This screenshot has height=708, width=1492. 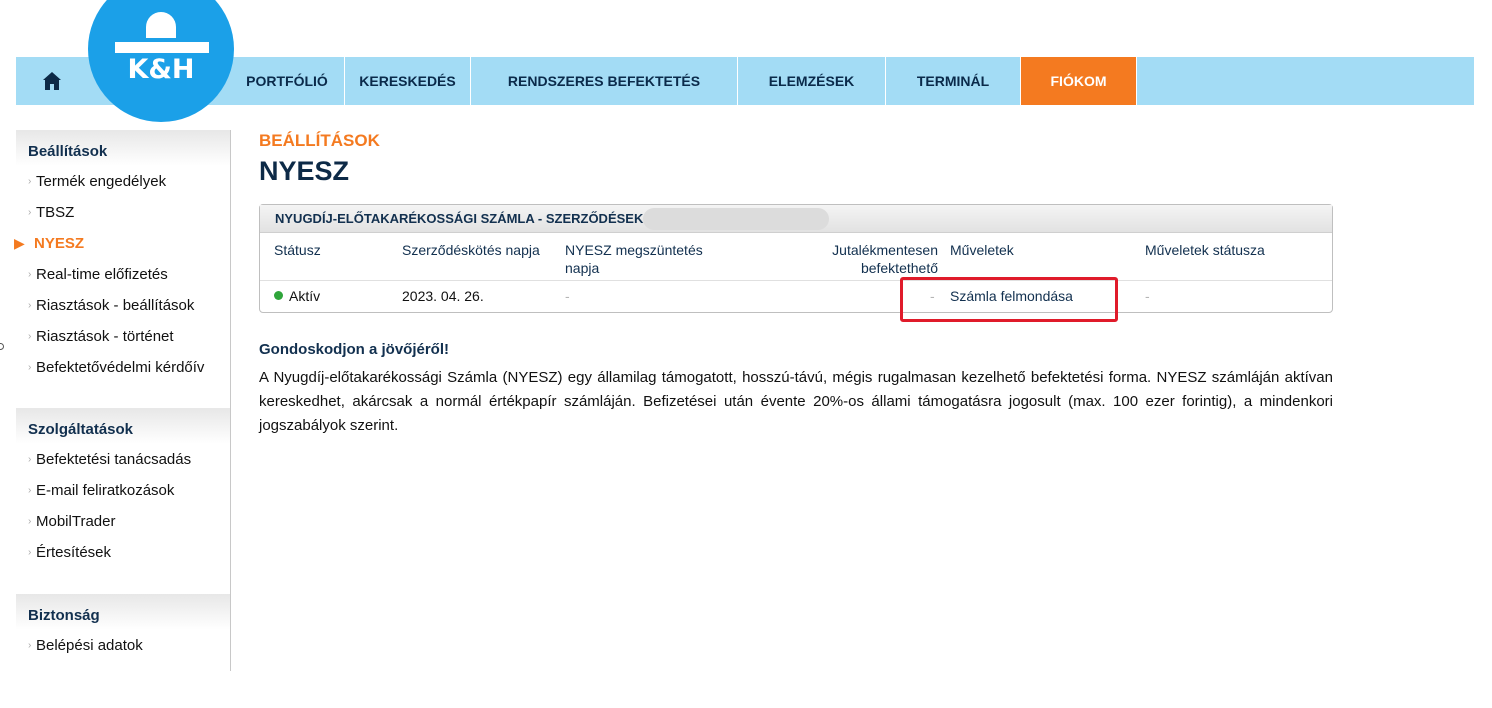 What do you see at coordinates (634, 259) in the screenshot?
I see `col-termination-date: NYESZ megszüntetés napja` at bounding box center [634, 259].